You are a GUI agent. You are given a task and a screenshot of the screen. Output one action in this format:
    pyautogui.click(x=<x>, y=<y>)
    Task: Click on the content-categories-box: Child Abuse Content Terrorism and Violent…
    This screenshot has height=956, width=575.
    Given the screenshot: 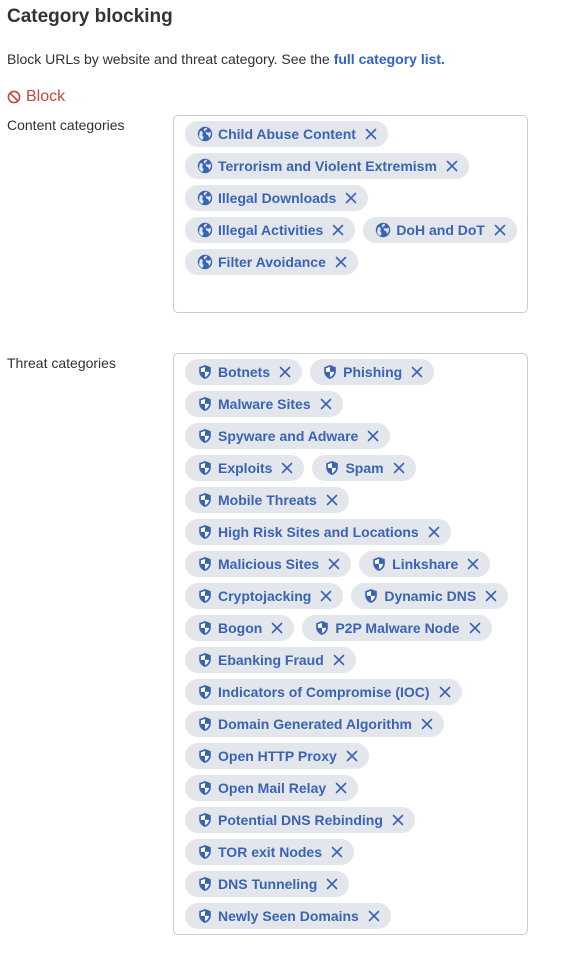 What is the action you would take?
    pyautogui.click(x=350, y=214)
    